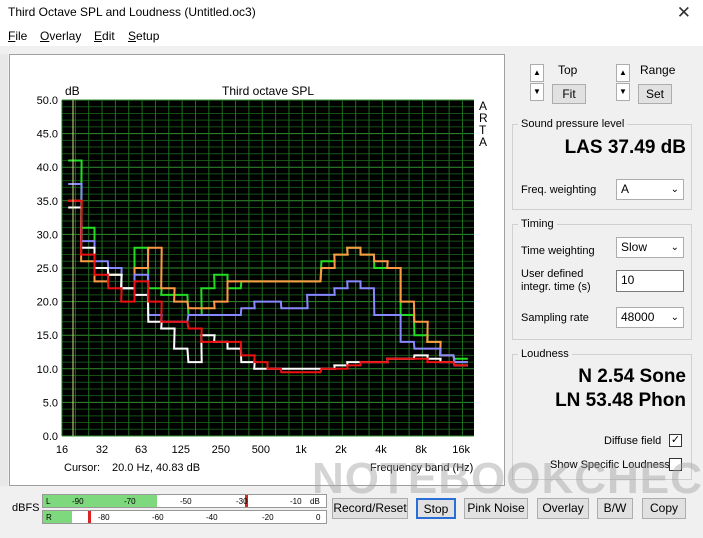 Image resolution: width=703 pixels, height=538 pixels. I want to click on meter-tick: -30, so click(242, 501).